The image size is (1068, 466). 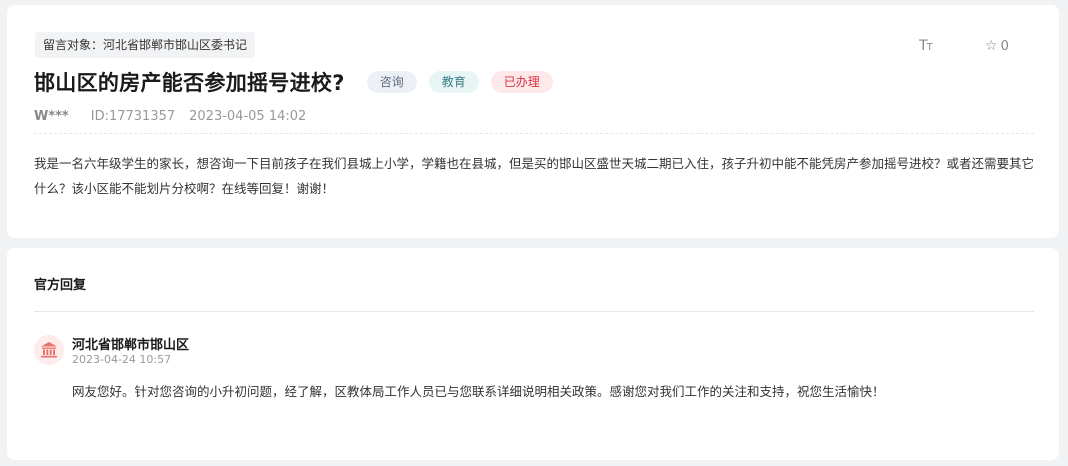 I want to click on message-meta: W*** ID:17731357 2023-04-05 14:02, so click(x=170, y=116).